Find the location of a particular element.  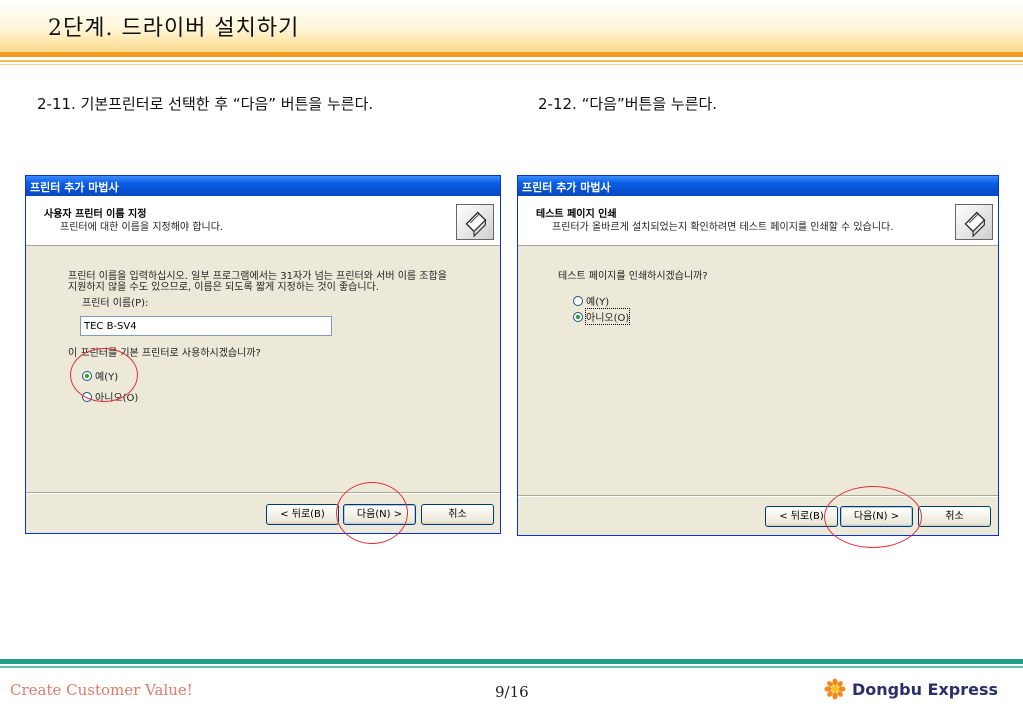

radio-yes-label: 예(Y) is located at coordinates (598, 302).